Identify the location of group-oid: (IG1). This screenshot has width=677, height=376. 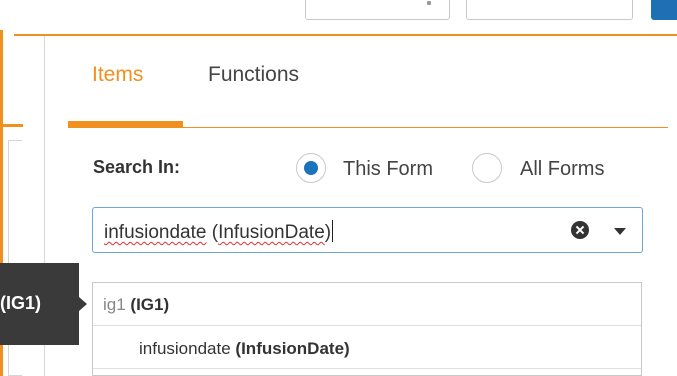
(150, 304).